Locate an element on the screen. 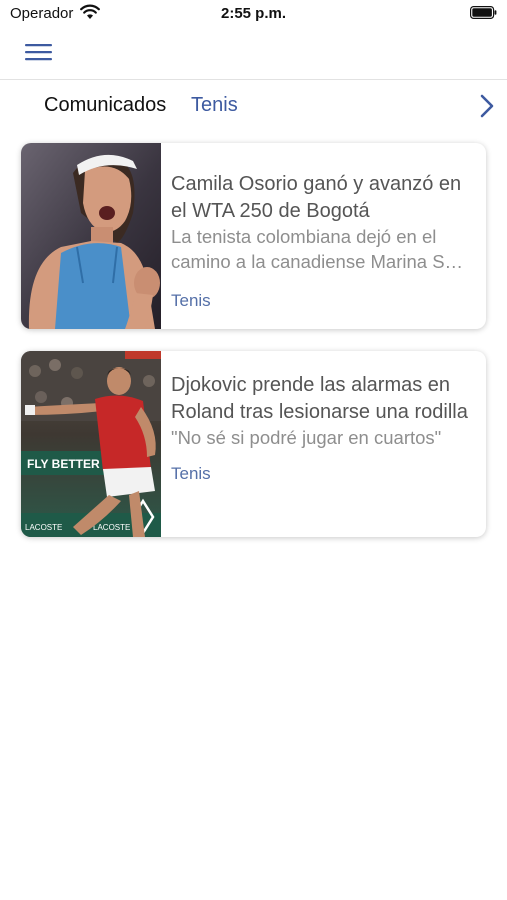 The width and height of the screenshot is (507, 900). tennis-player-photo: FLY BETTER LACOSTE LACOSTE is located at coordinates (91, 444).